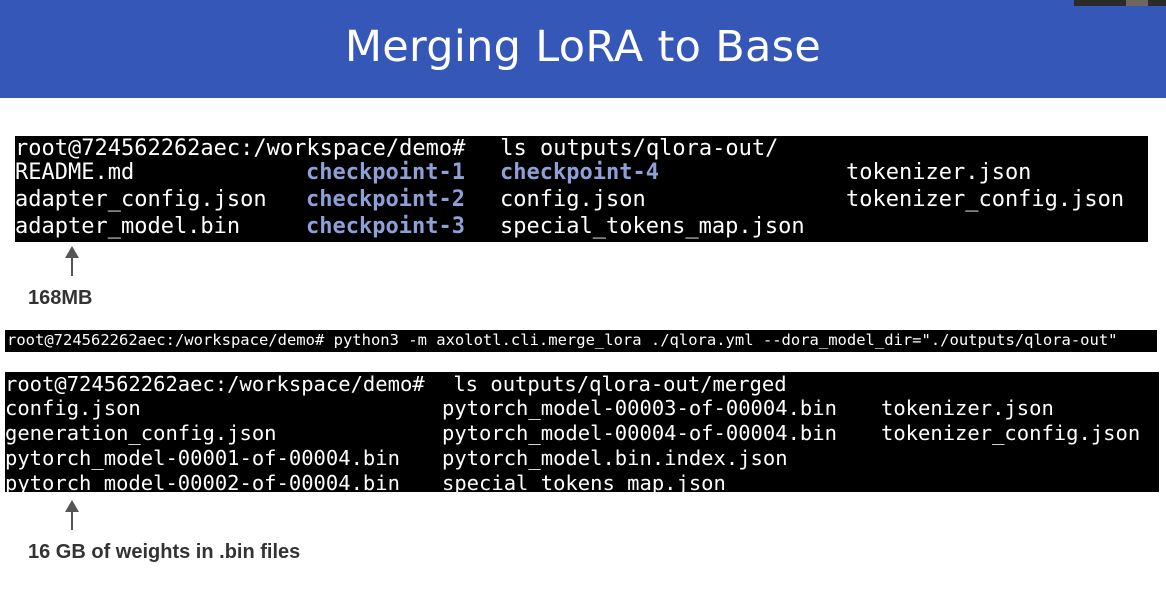 Image resolution: width=1166 pixels, height=602 pixels. I want to click on dir-entry: checkpoint-3, so click(385, 226).